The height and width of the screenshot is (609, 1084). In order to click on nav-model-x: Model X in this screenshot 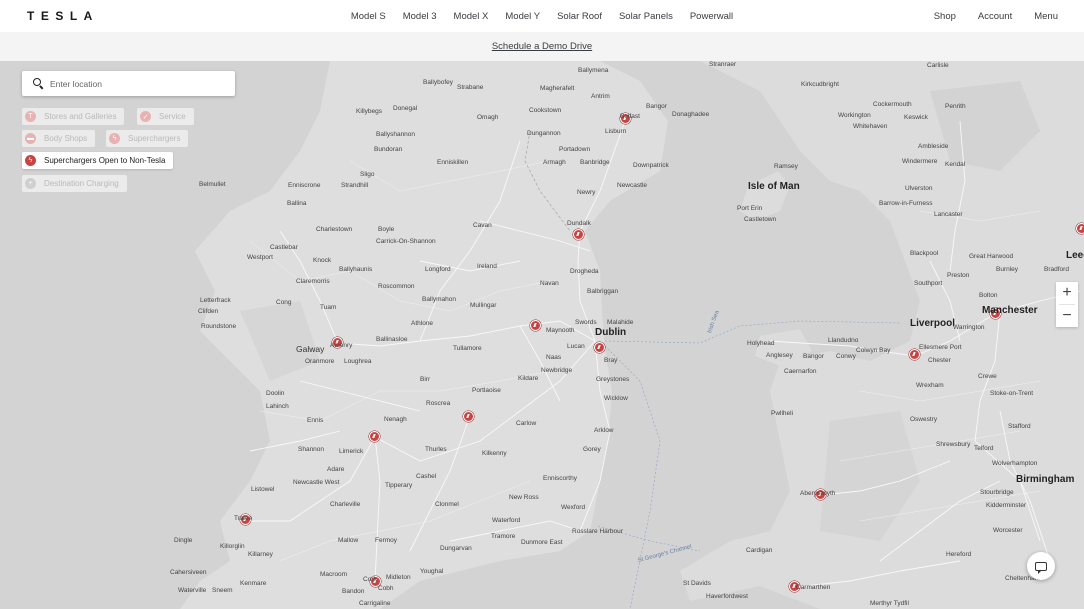, I will do `click(471, 16)`.